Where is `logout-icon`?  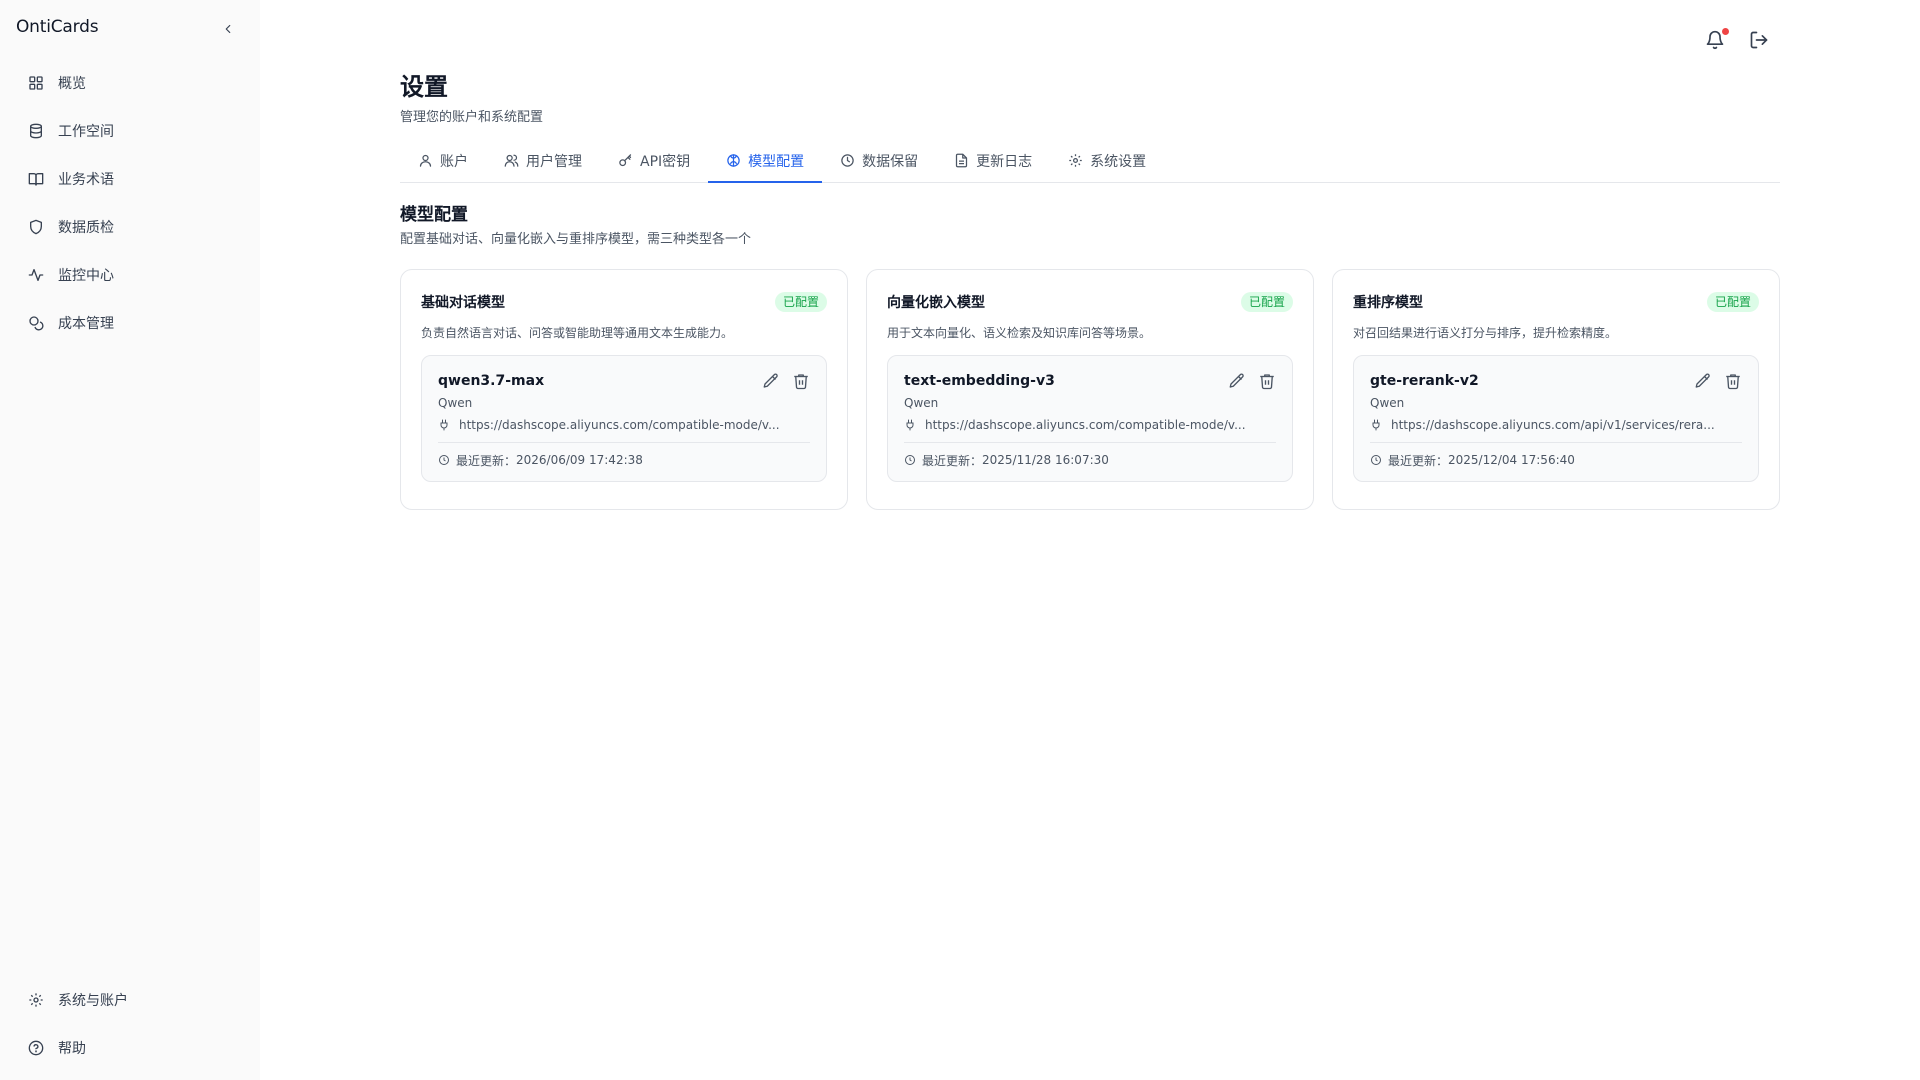 logout-icon is located at coordinates (1759, 41).